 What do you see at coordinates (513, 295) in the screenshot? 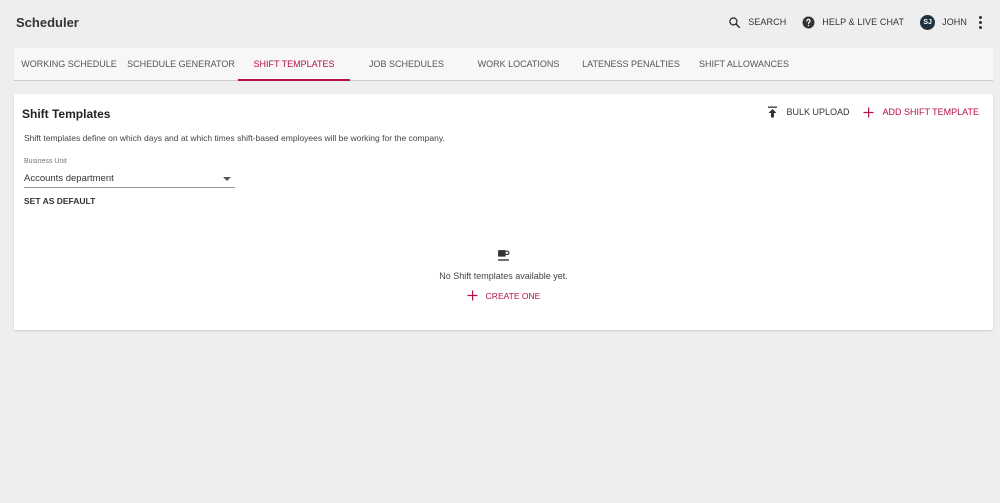
I see `create-one-label: CREATE ONE` at bounding box center [513, 295].